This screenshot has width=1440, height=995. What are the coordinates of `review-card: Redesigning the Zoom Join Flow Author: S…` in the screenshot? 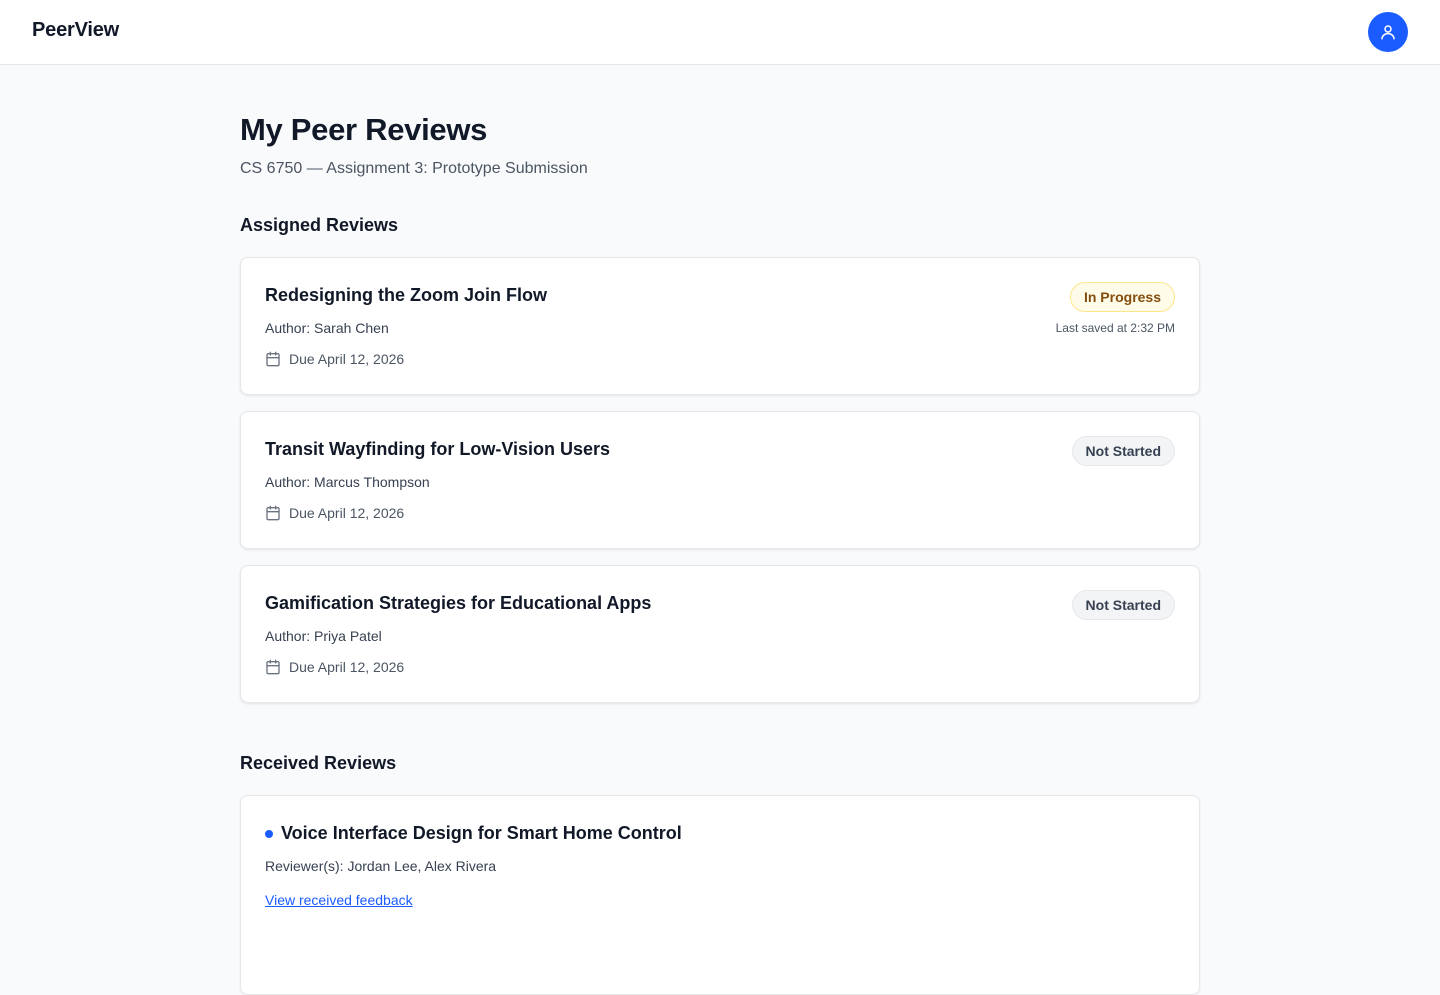 It's located at (720, 326).